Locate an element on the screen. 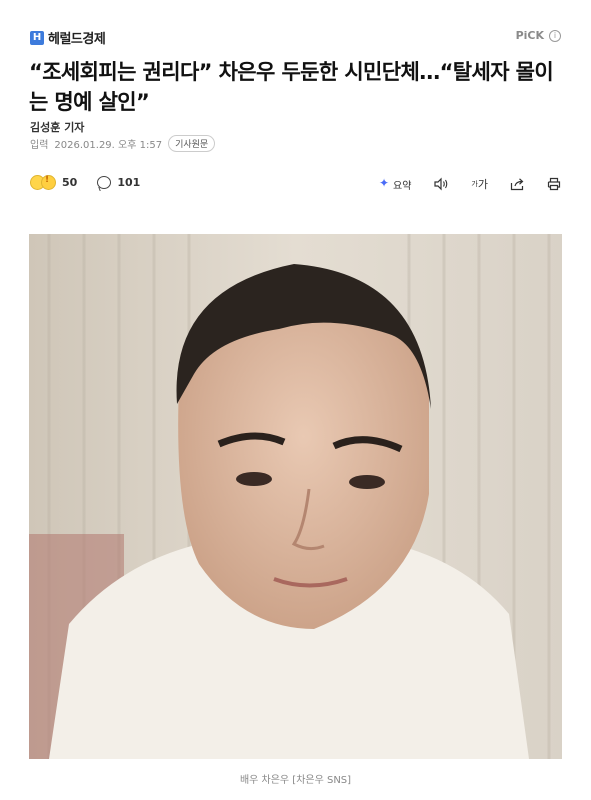 Image resolution: width=591 pixels, height=800 pixels. info-icon: i is located at coordinates (555, 35).